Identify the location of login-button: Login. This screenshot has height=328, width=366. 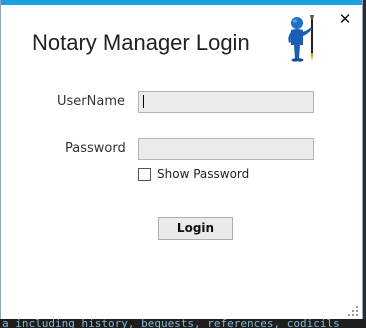
(195, 228).